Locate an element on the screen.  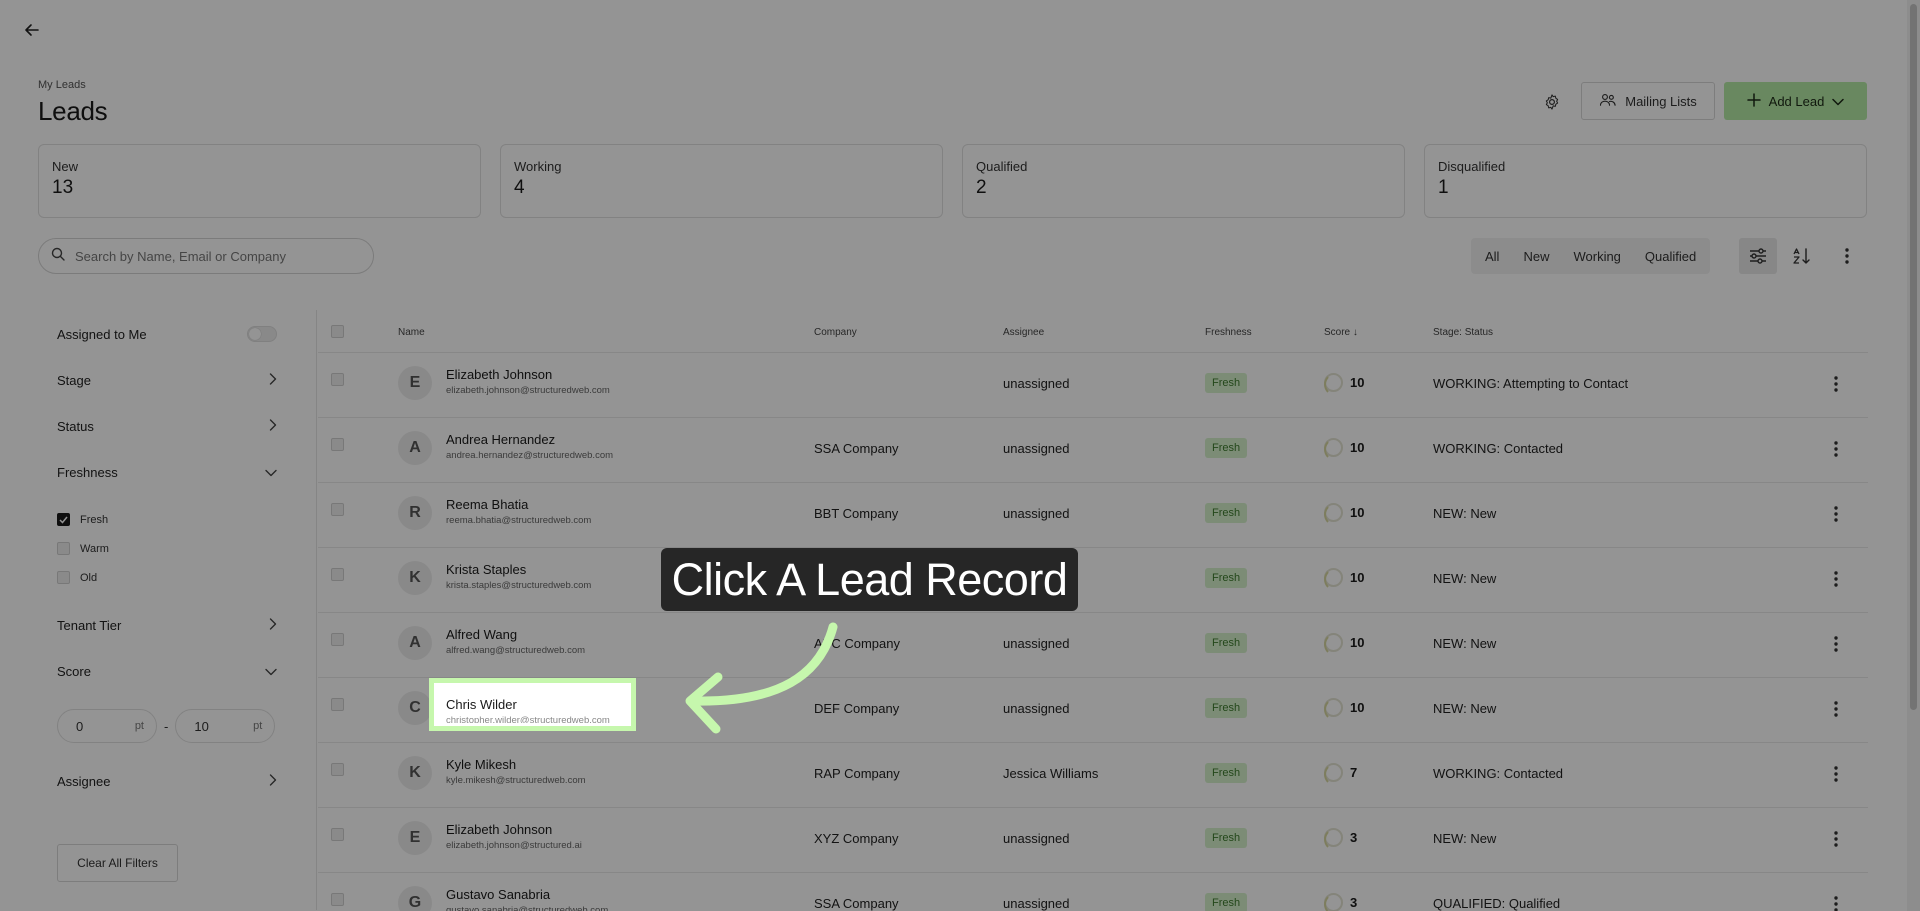
filter-status: Status is located at coordinates (167, 426).